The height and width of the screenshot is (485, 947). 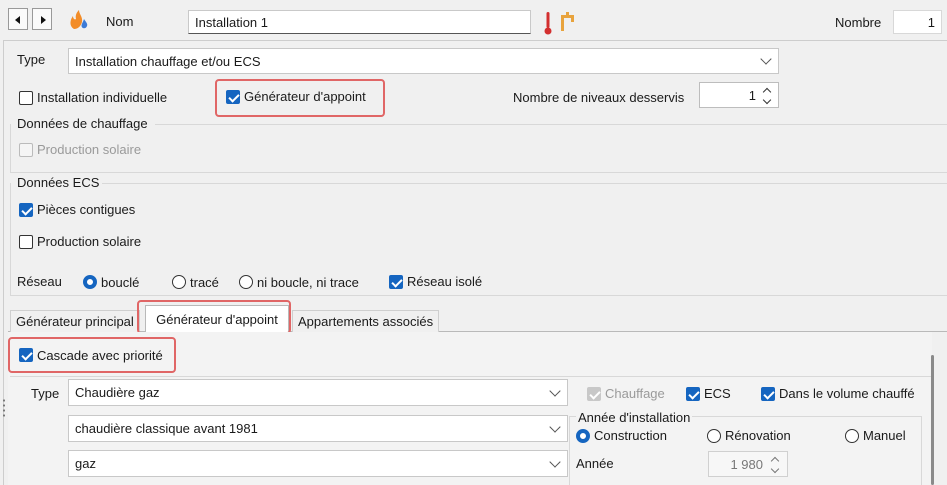 What do you see at coordinates (179, 282) in the screenshot?
I see `network-traced-radio` at bounding box center [179, 282].